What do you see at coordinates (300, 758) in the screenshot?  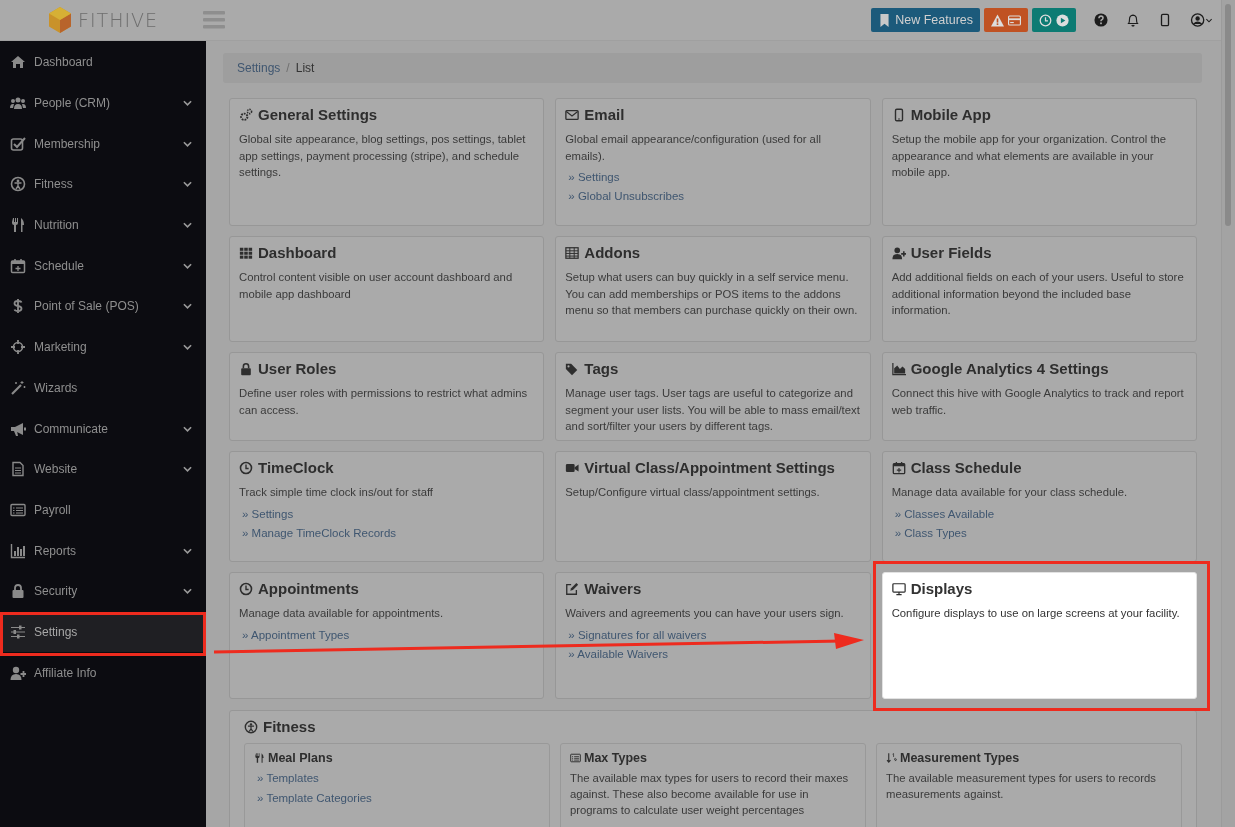 I see `card-title: Meal Plans` at bounding box center [300, 758].